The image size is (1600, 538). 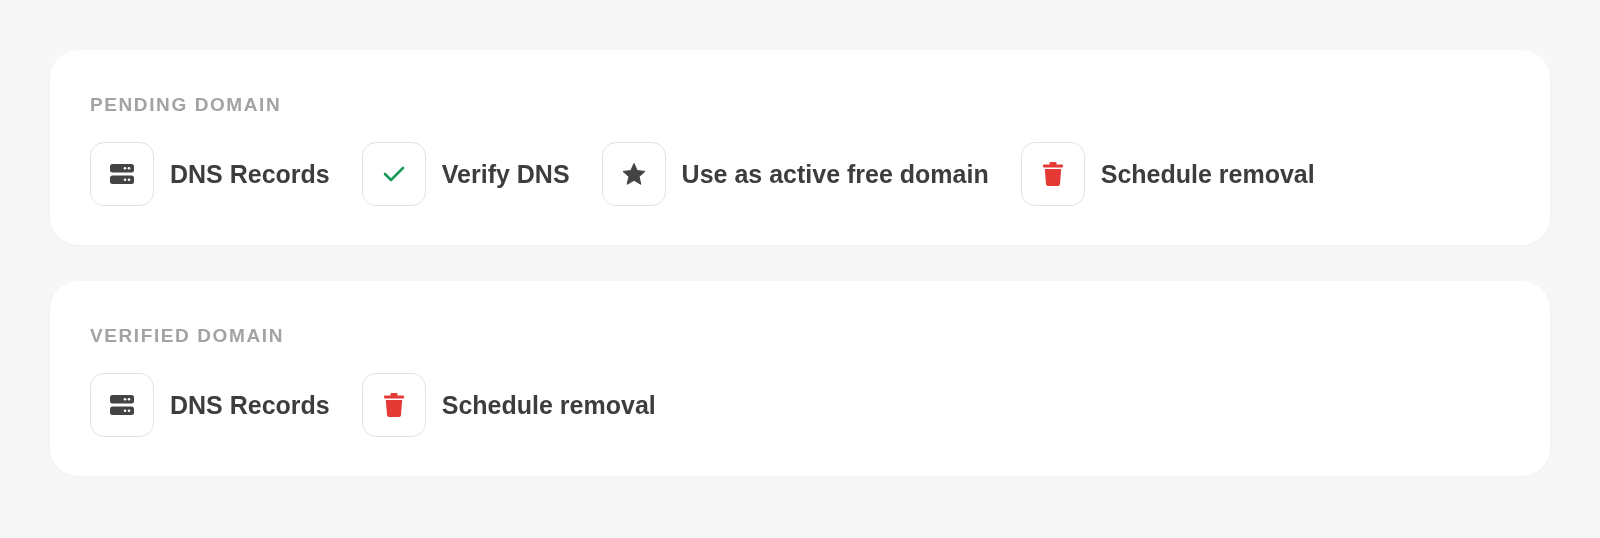 What do you see at coordinates (186, 105) in the screenshot?
I see `section-title: PENDING DOMAIN` at bounding box center [186, 105].